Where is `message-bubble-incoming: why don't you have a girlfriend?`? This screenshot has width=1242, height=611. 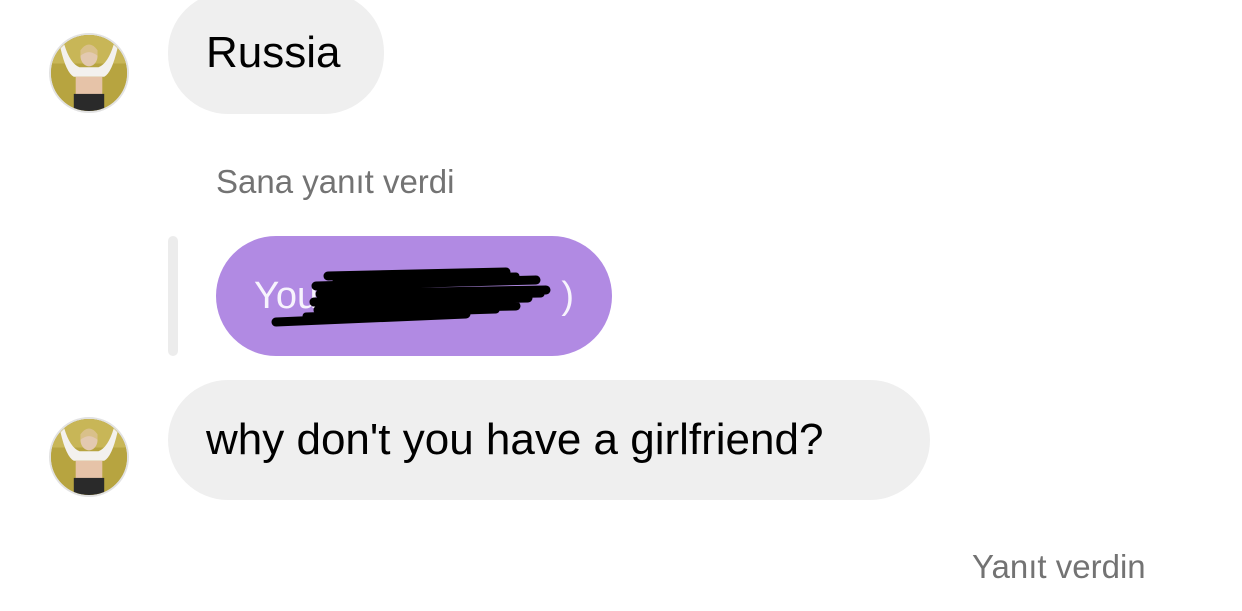
message-bubble-incoming: why don't you have a girlfriend? is located at coordinates (549, 440).